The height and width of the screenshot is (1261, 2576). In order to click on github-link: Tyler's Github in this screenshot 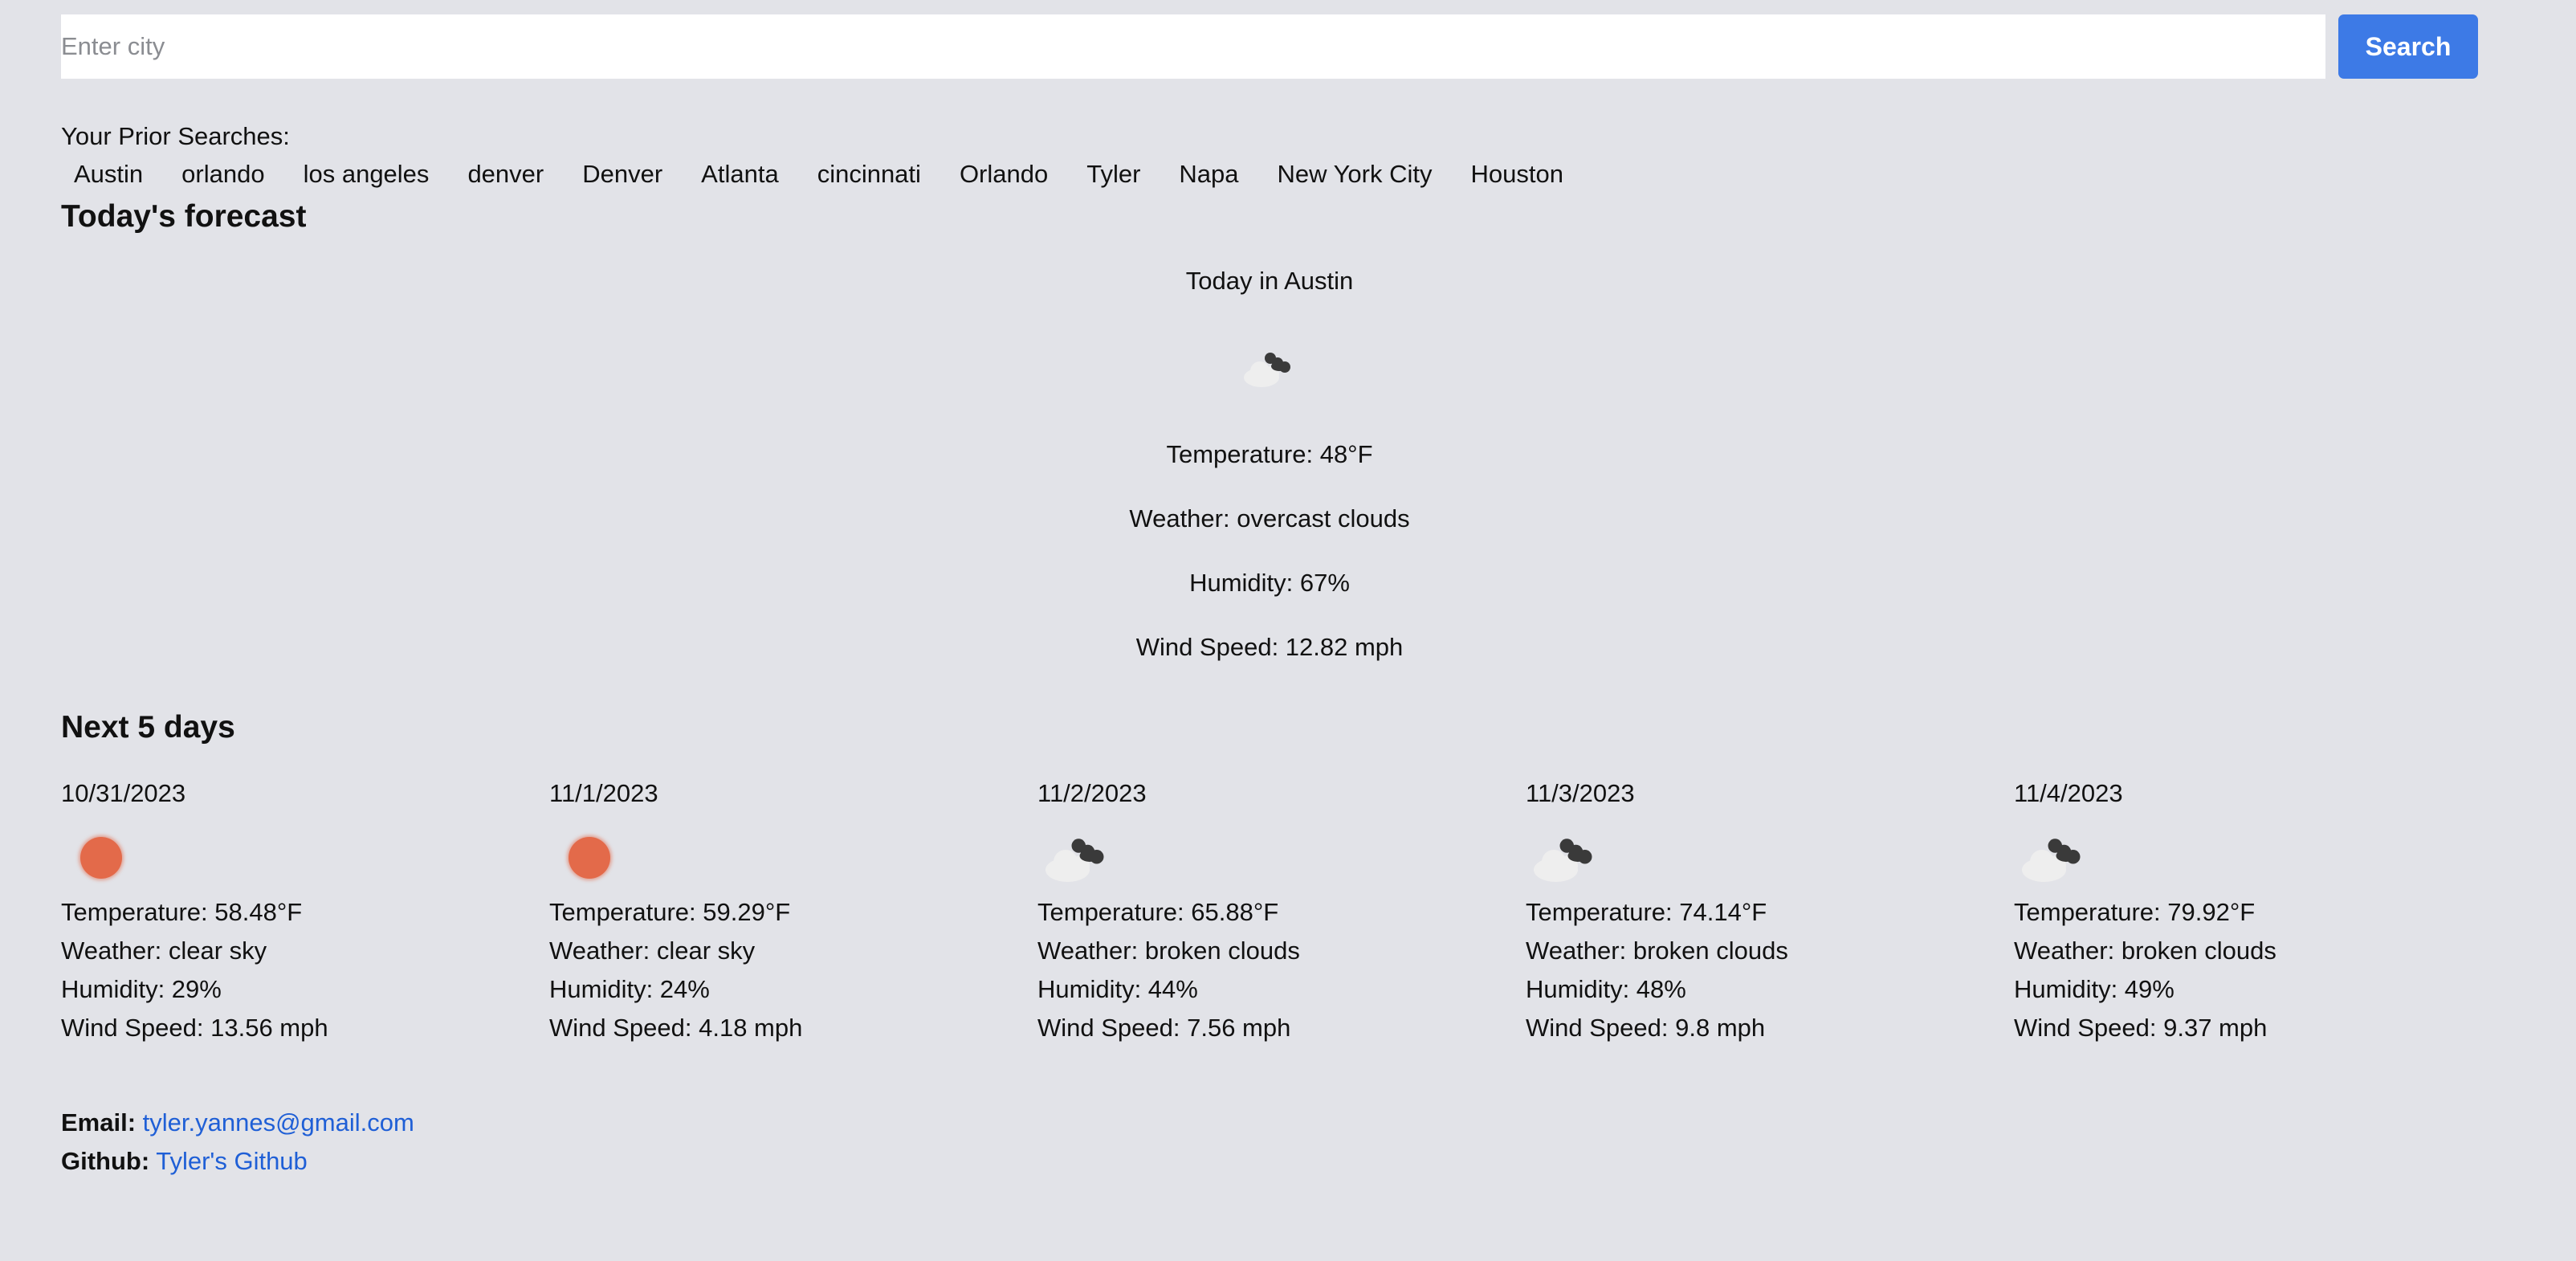, I will do `click(232, 1161)`.